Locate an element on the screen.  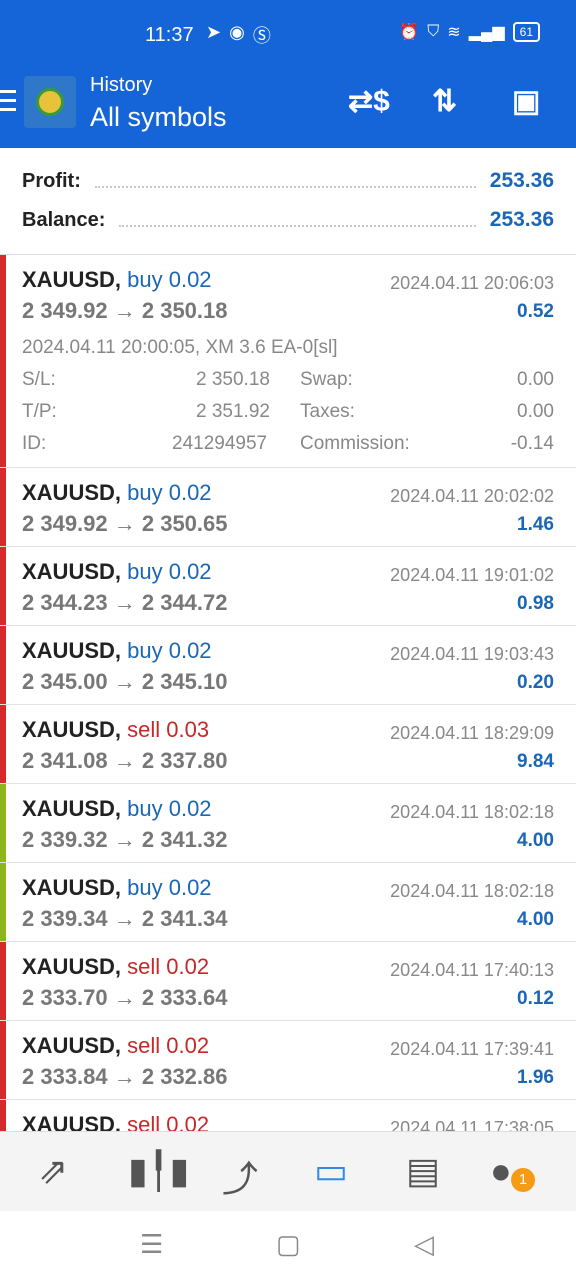
signal-icon: ▂▄▆ is located at coordinates (486, 32).